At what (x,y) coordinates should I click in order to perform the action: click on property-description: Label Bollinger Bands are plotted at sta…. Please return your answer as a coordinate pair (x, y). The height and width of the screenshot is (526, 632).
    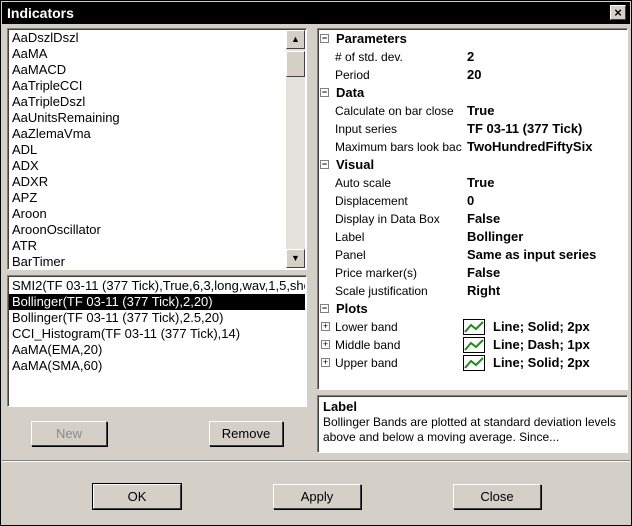
    Looking at the image, I should click on (472, 424).